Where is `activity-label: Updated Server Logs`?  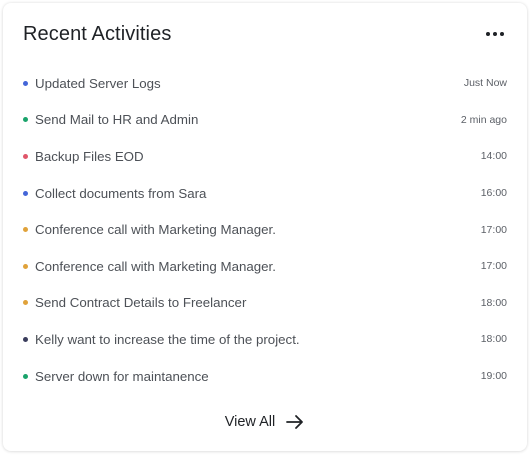 activity-label: Updated Server Logs is located at coordinates (98, 83).